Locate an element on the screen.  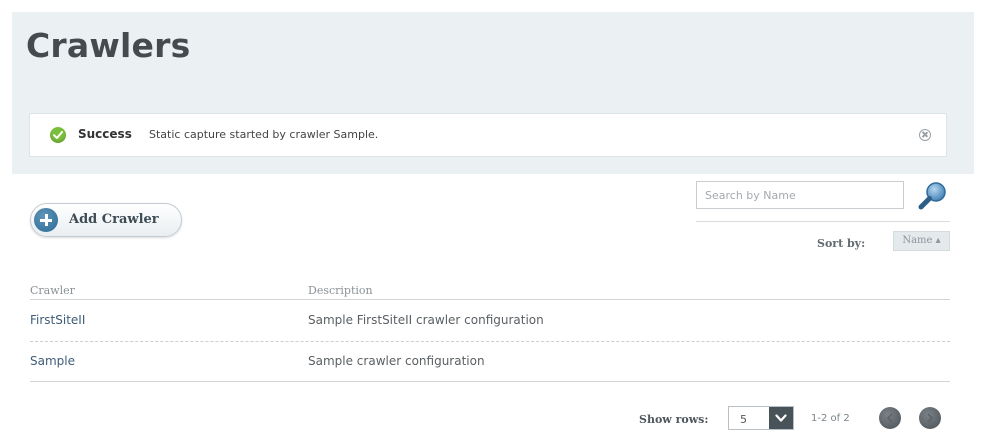
add-crawler-label: Add Crawler is located at coordinates (114, 219).